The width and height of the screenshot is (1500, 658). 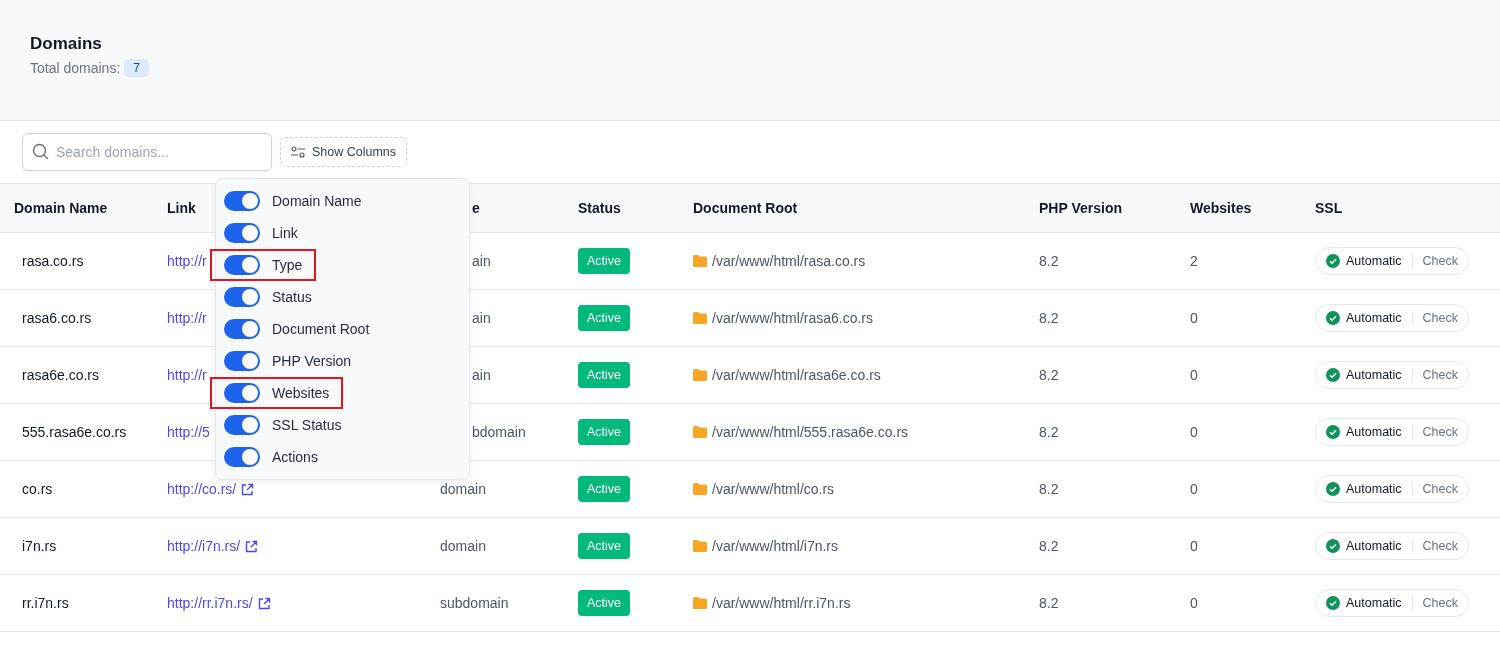 What do you see at coordinates (61, 208) in the screenshot?
I see `column-header: Domain Name` at bounding box center [61, 208].